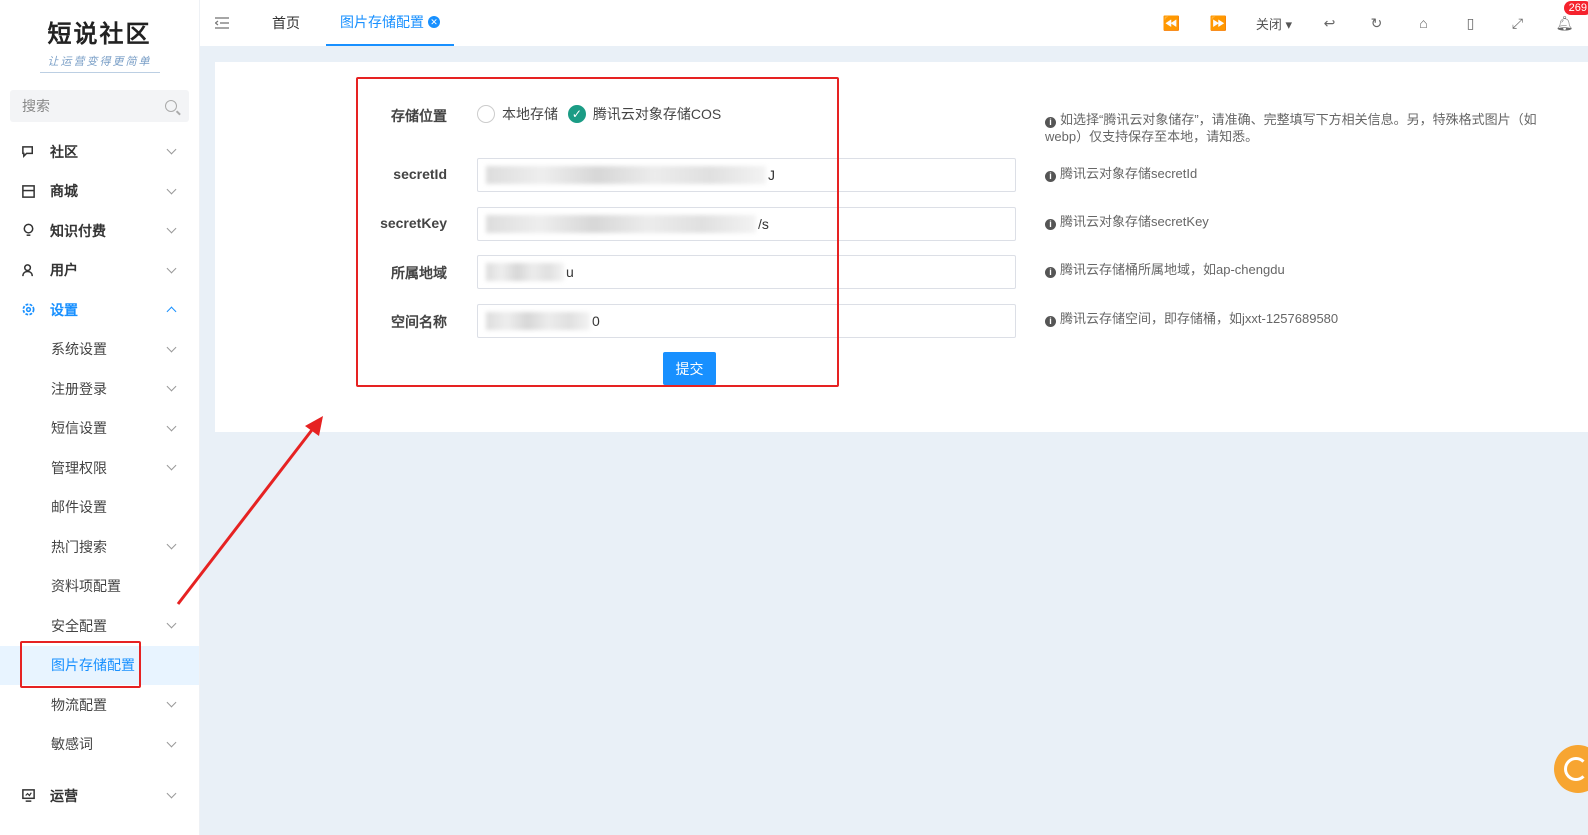 The image size is (1588, 835). What do you see at coordinates (1218, 23) in the screenshot?
I see `next-tab-icon: ⏩` at bounding box center [1218, 23].